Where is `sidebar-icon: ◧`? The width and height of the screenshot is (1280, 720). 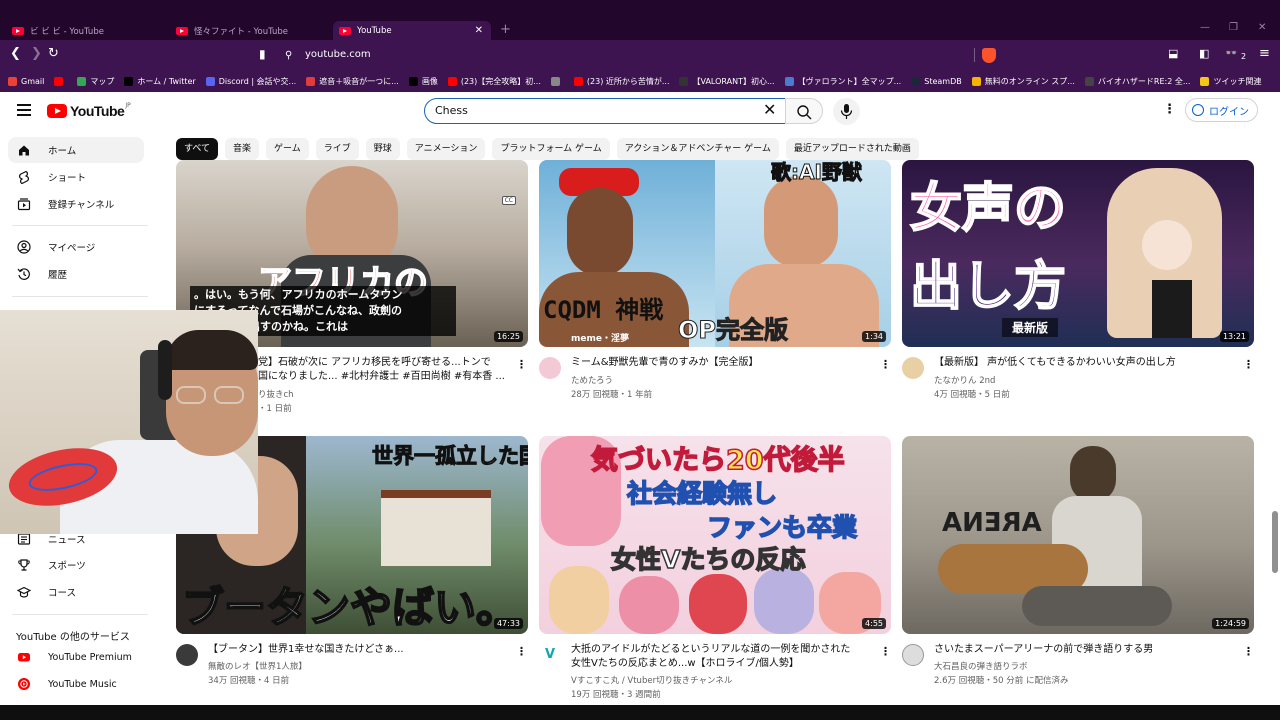
sidebar-icon: ◧ is located at coordinates (1204, 54).